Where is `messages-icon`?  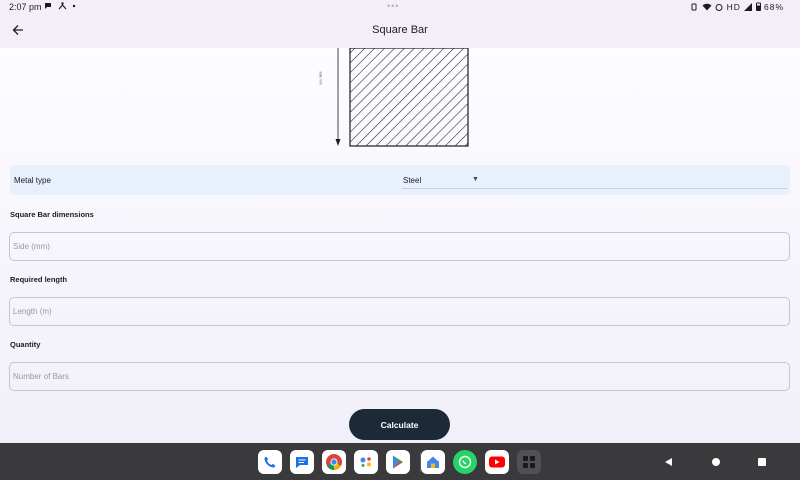 messages-icon is located at coordinates (302, 462).